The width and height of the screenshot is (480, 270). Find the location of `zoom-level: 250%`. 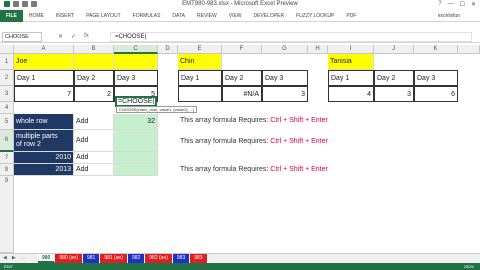

zoom-level: 250% is located at coordinates (469, 266).